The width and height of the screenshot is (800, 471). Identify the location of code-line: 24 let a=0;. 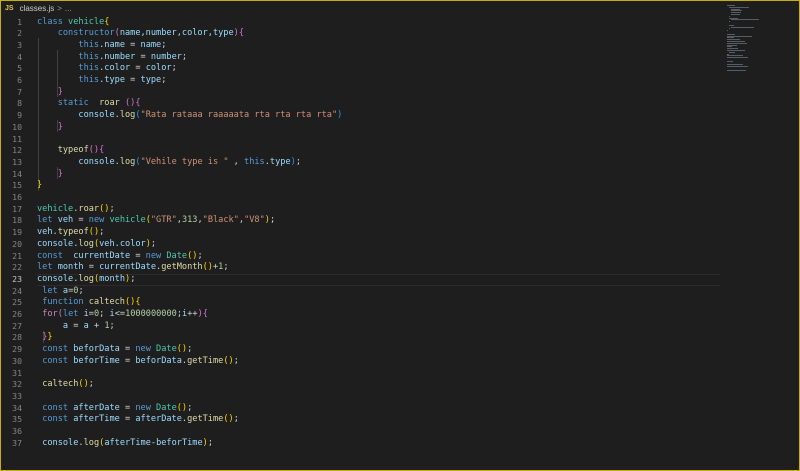
(361, 292).